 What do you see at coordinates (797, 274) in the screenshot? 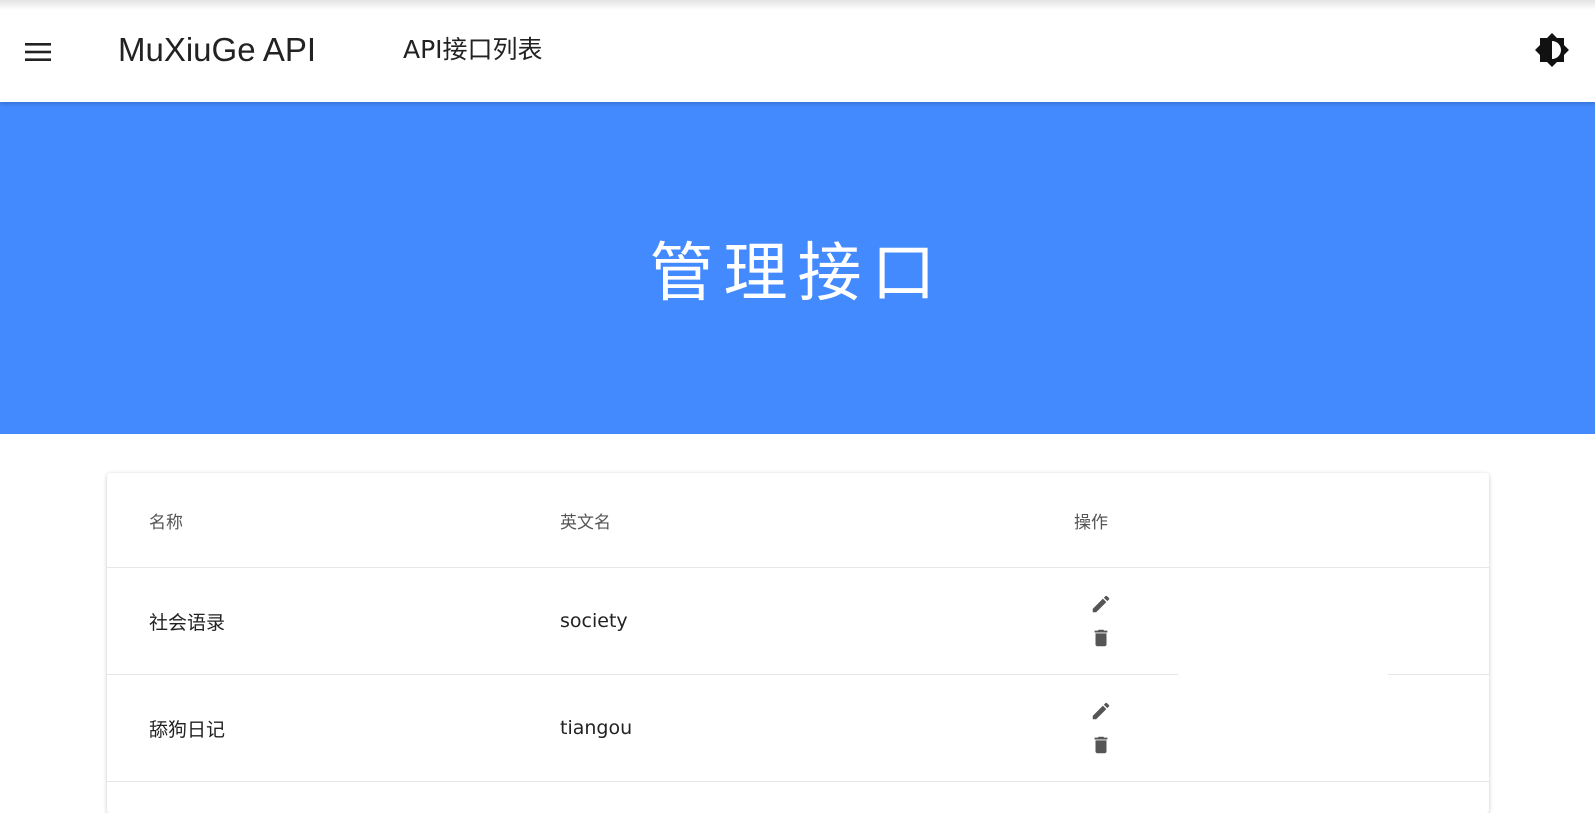
I see `hero-title: 管理接口` at bounding box center [797, 274].